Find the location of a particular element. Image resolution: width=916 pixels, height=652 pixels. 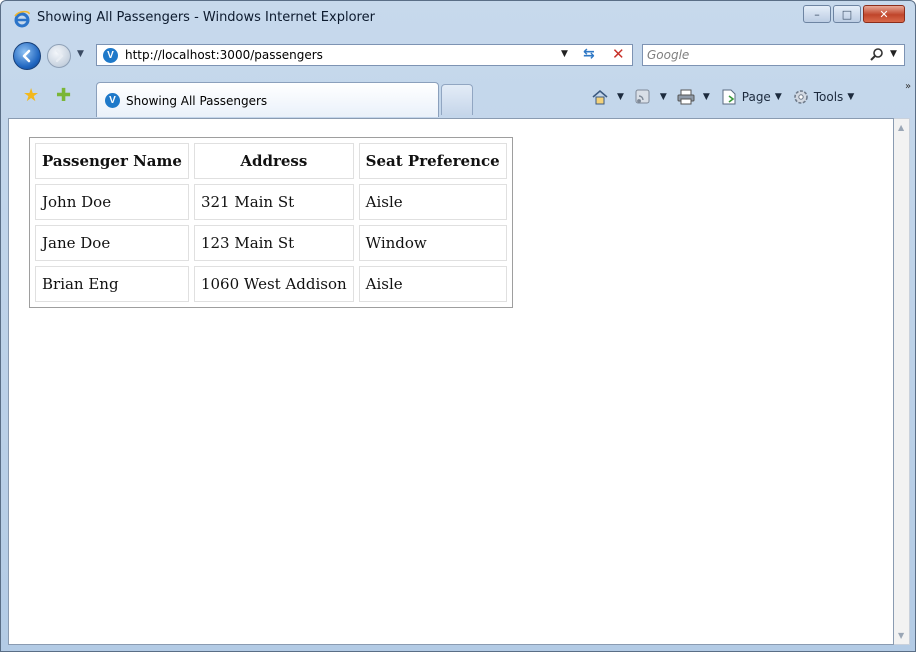

home-icon is located at coordinates (600, 97).